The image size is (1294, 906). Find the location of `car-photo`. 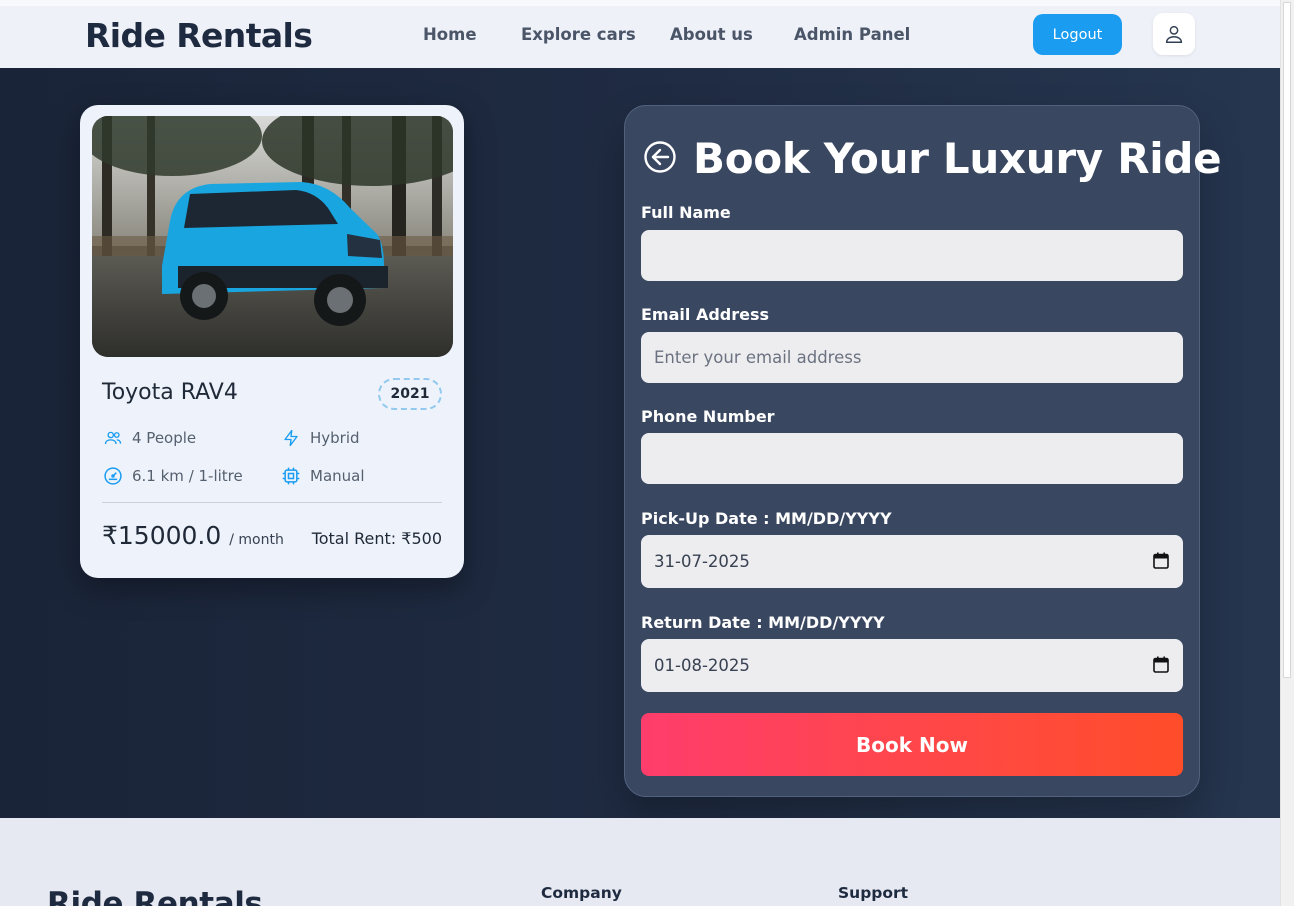

car-photo is located at coordinates (272, 236).